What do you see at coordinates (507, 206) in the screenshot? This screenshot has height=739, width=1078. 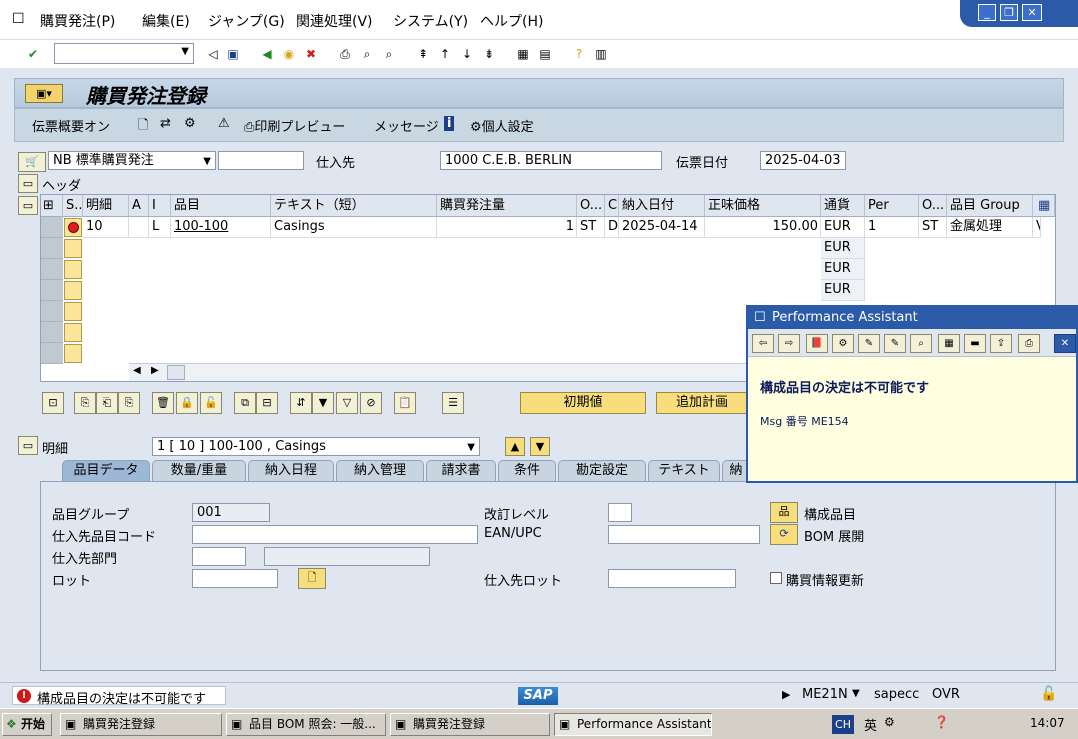 I see `col-po-qty: 購買発注量` at bounding box center [507, 206].